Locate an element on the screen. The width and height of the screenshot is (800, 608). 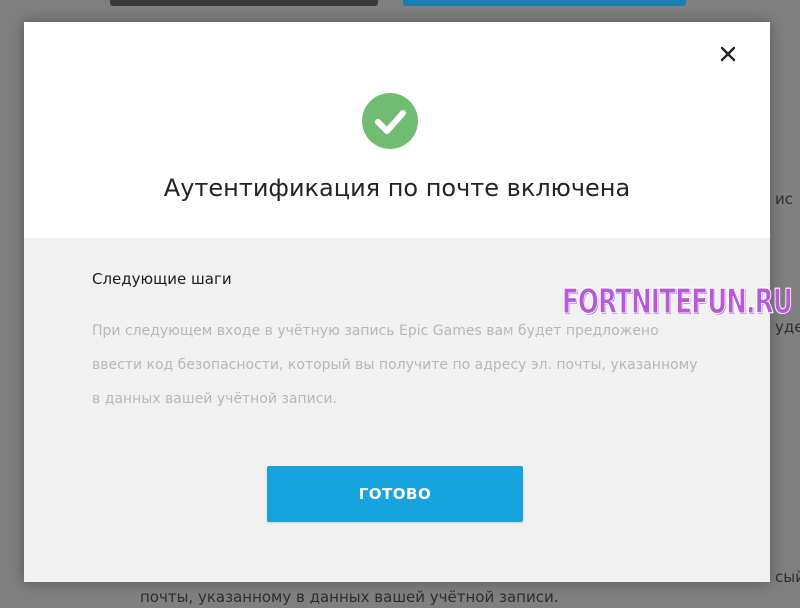
done-button: ГОТОВО is located at coordinates (395, 494).